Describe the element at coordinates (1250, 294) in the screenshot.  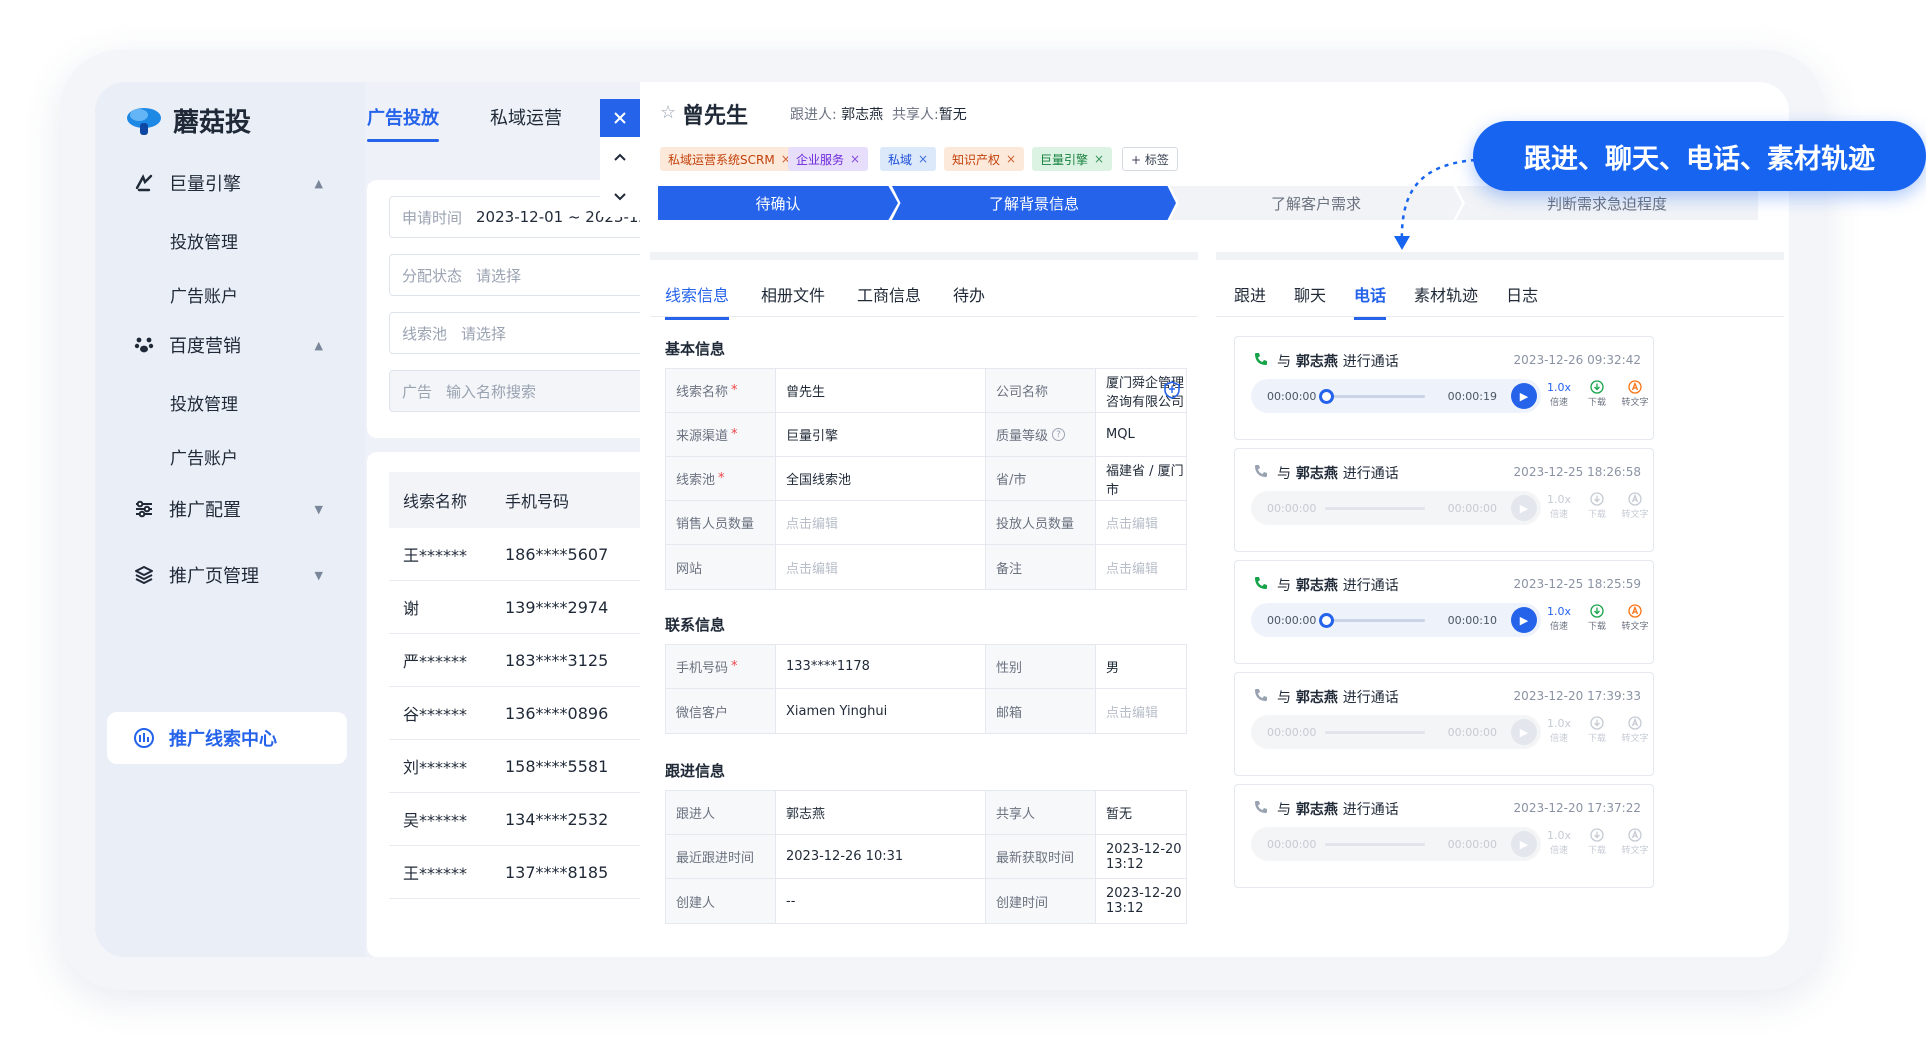
I see `tab-follow: 跟进` at that location.